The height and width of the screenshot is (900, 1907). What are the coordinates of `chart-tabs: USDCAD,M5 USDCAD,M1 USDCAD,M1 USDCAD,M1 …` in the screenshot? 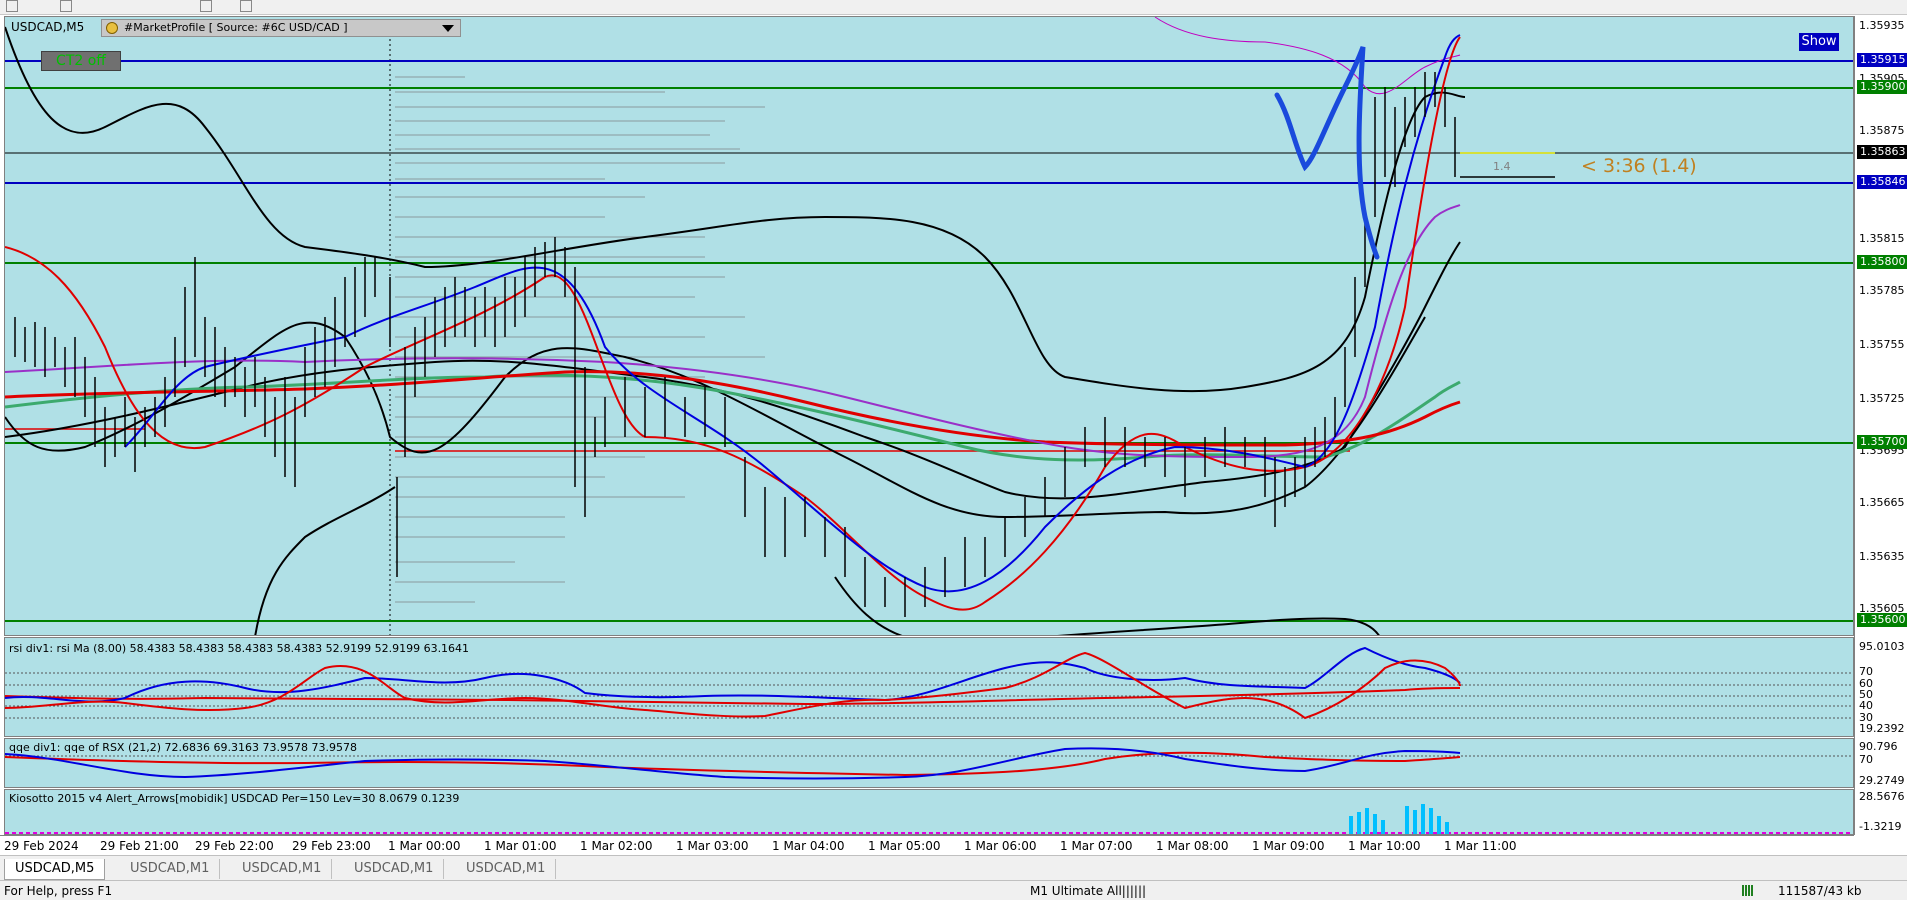 It's located at (953, 868).